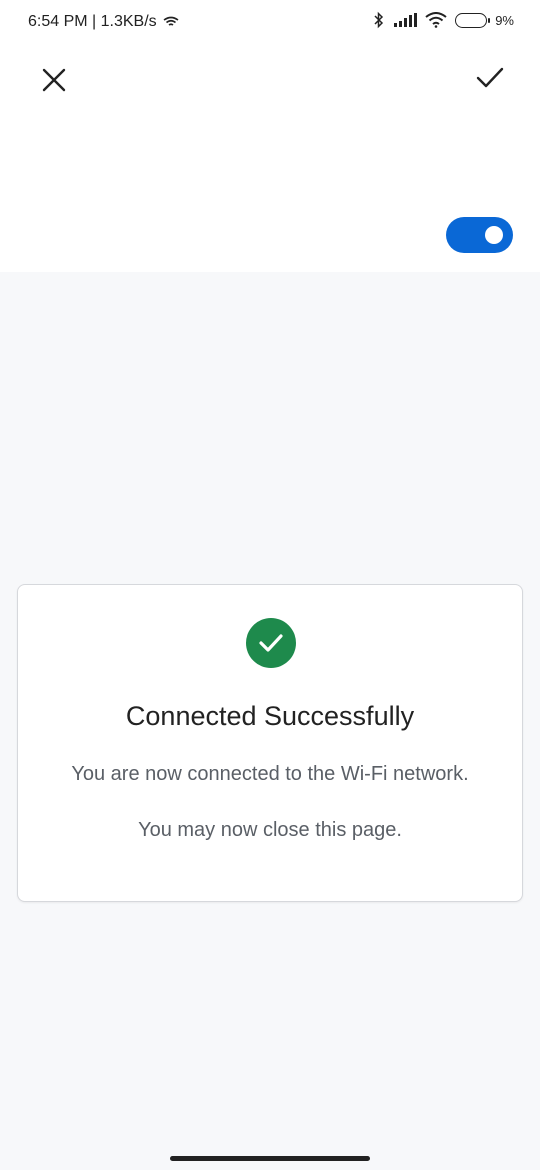 The width and height of the screenshot is (540, 1170). I want to click on check-circle-icon, so click(271, 643).